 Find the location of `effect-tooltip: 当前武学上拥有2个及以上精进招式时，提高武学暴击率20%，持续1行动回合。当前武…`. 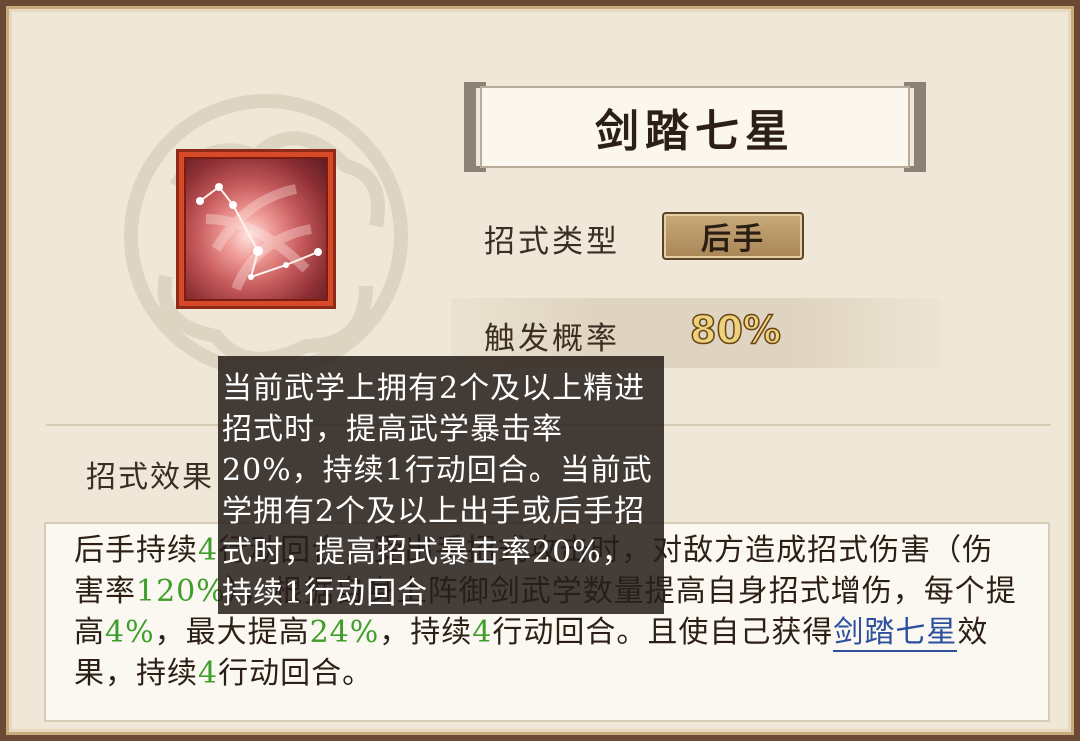

effect-tooltip: 当前武学上拥有2个及以上精进招式时，提高武学暴击率20%，持续1行动回合。当前武… is located at coordinates (441, 485).